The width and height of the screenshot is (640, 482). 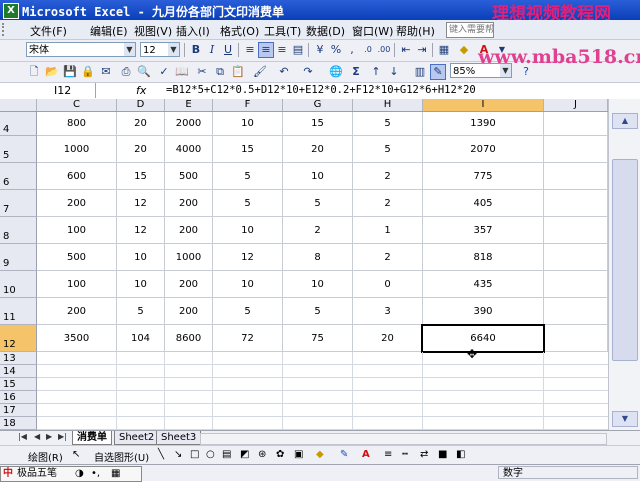 What do you see at coordinates (22, 436) in the screenshot?
I see `first-sheet-icon: |◀` at bounding box center [22, 436].